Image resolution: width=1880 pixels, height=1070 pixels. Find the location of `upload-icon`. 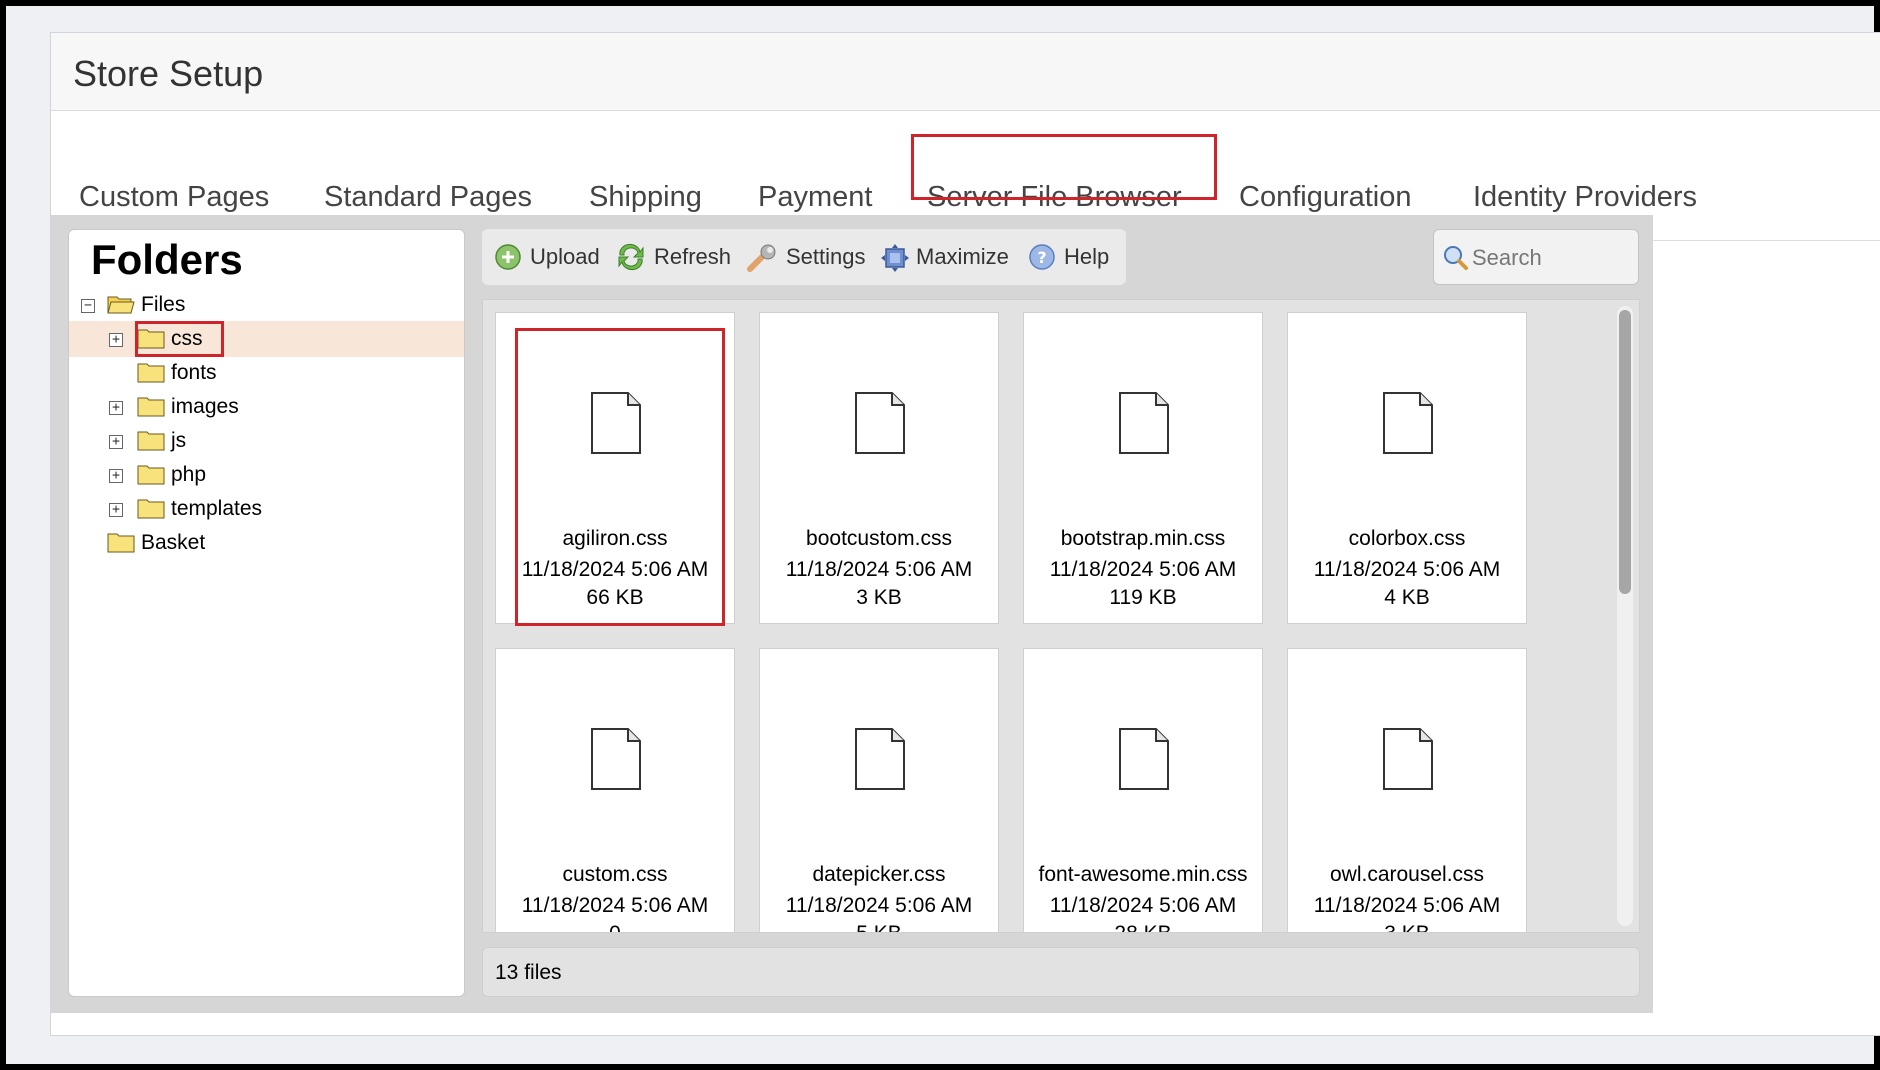

upload-icon is located at coordinates (508, 257).